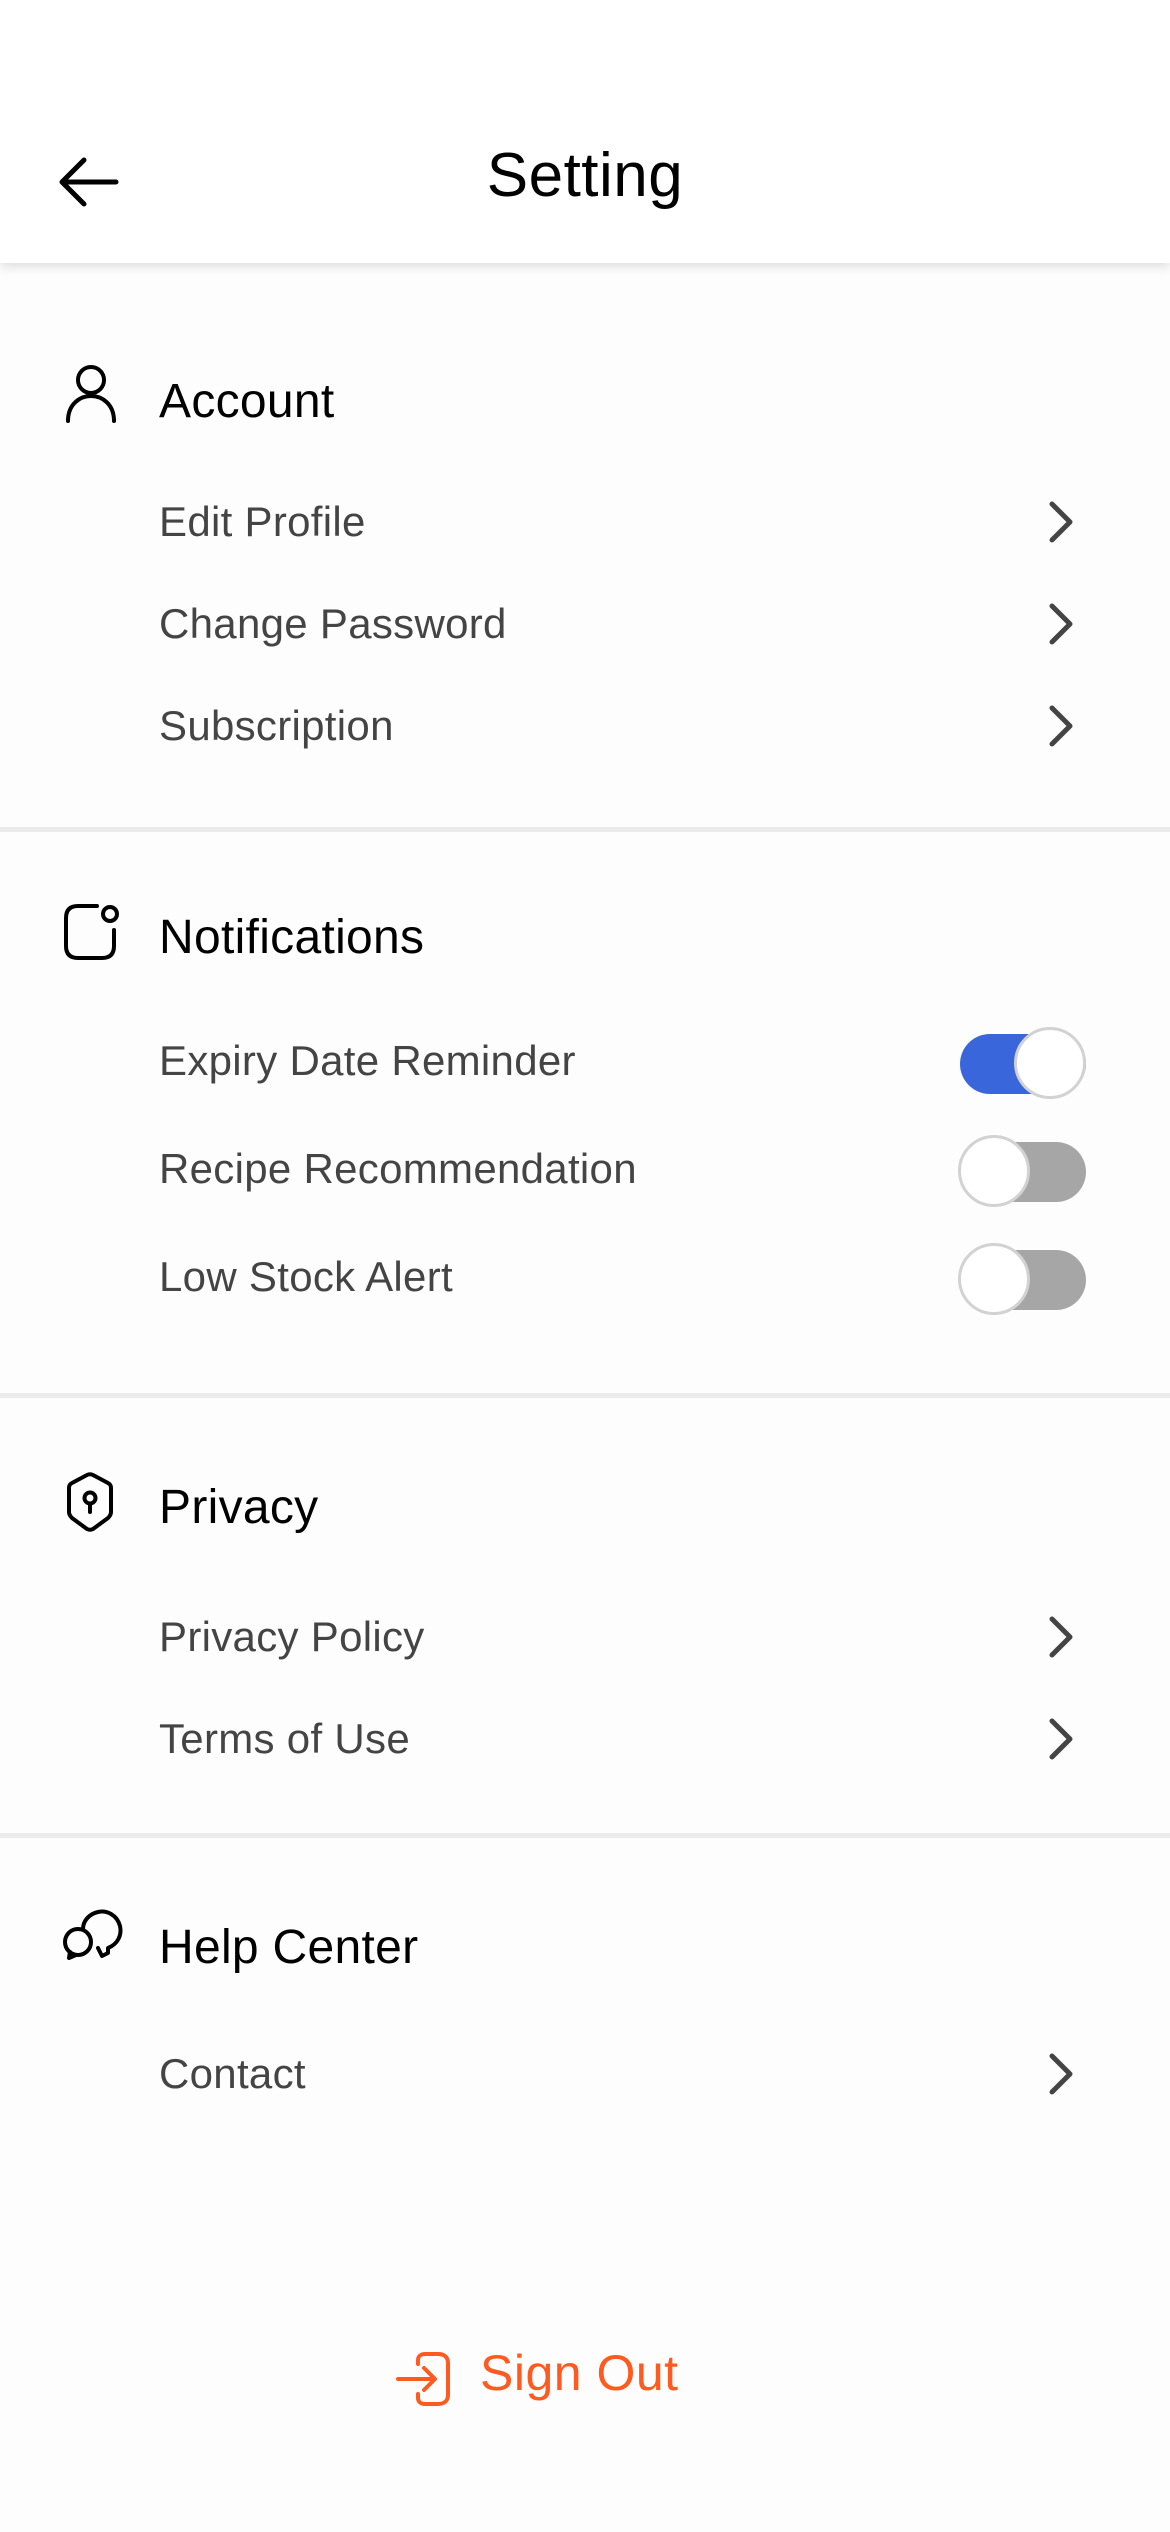  Describe the element at coordinates (367, 1060) in the screenshot. I see `expiry-reminder-label: Expiry Date Reminder` at that location.